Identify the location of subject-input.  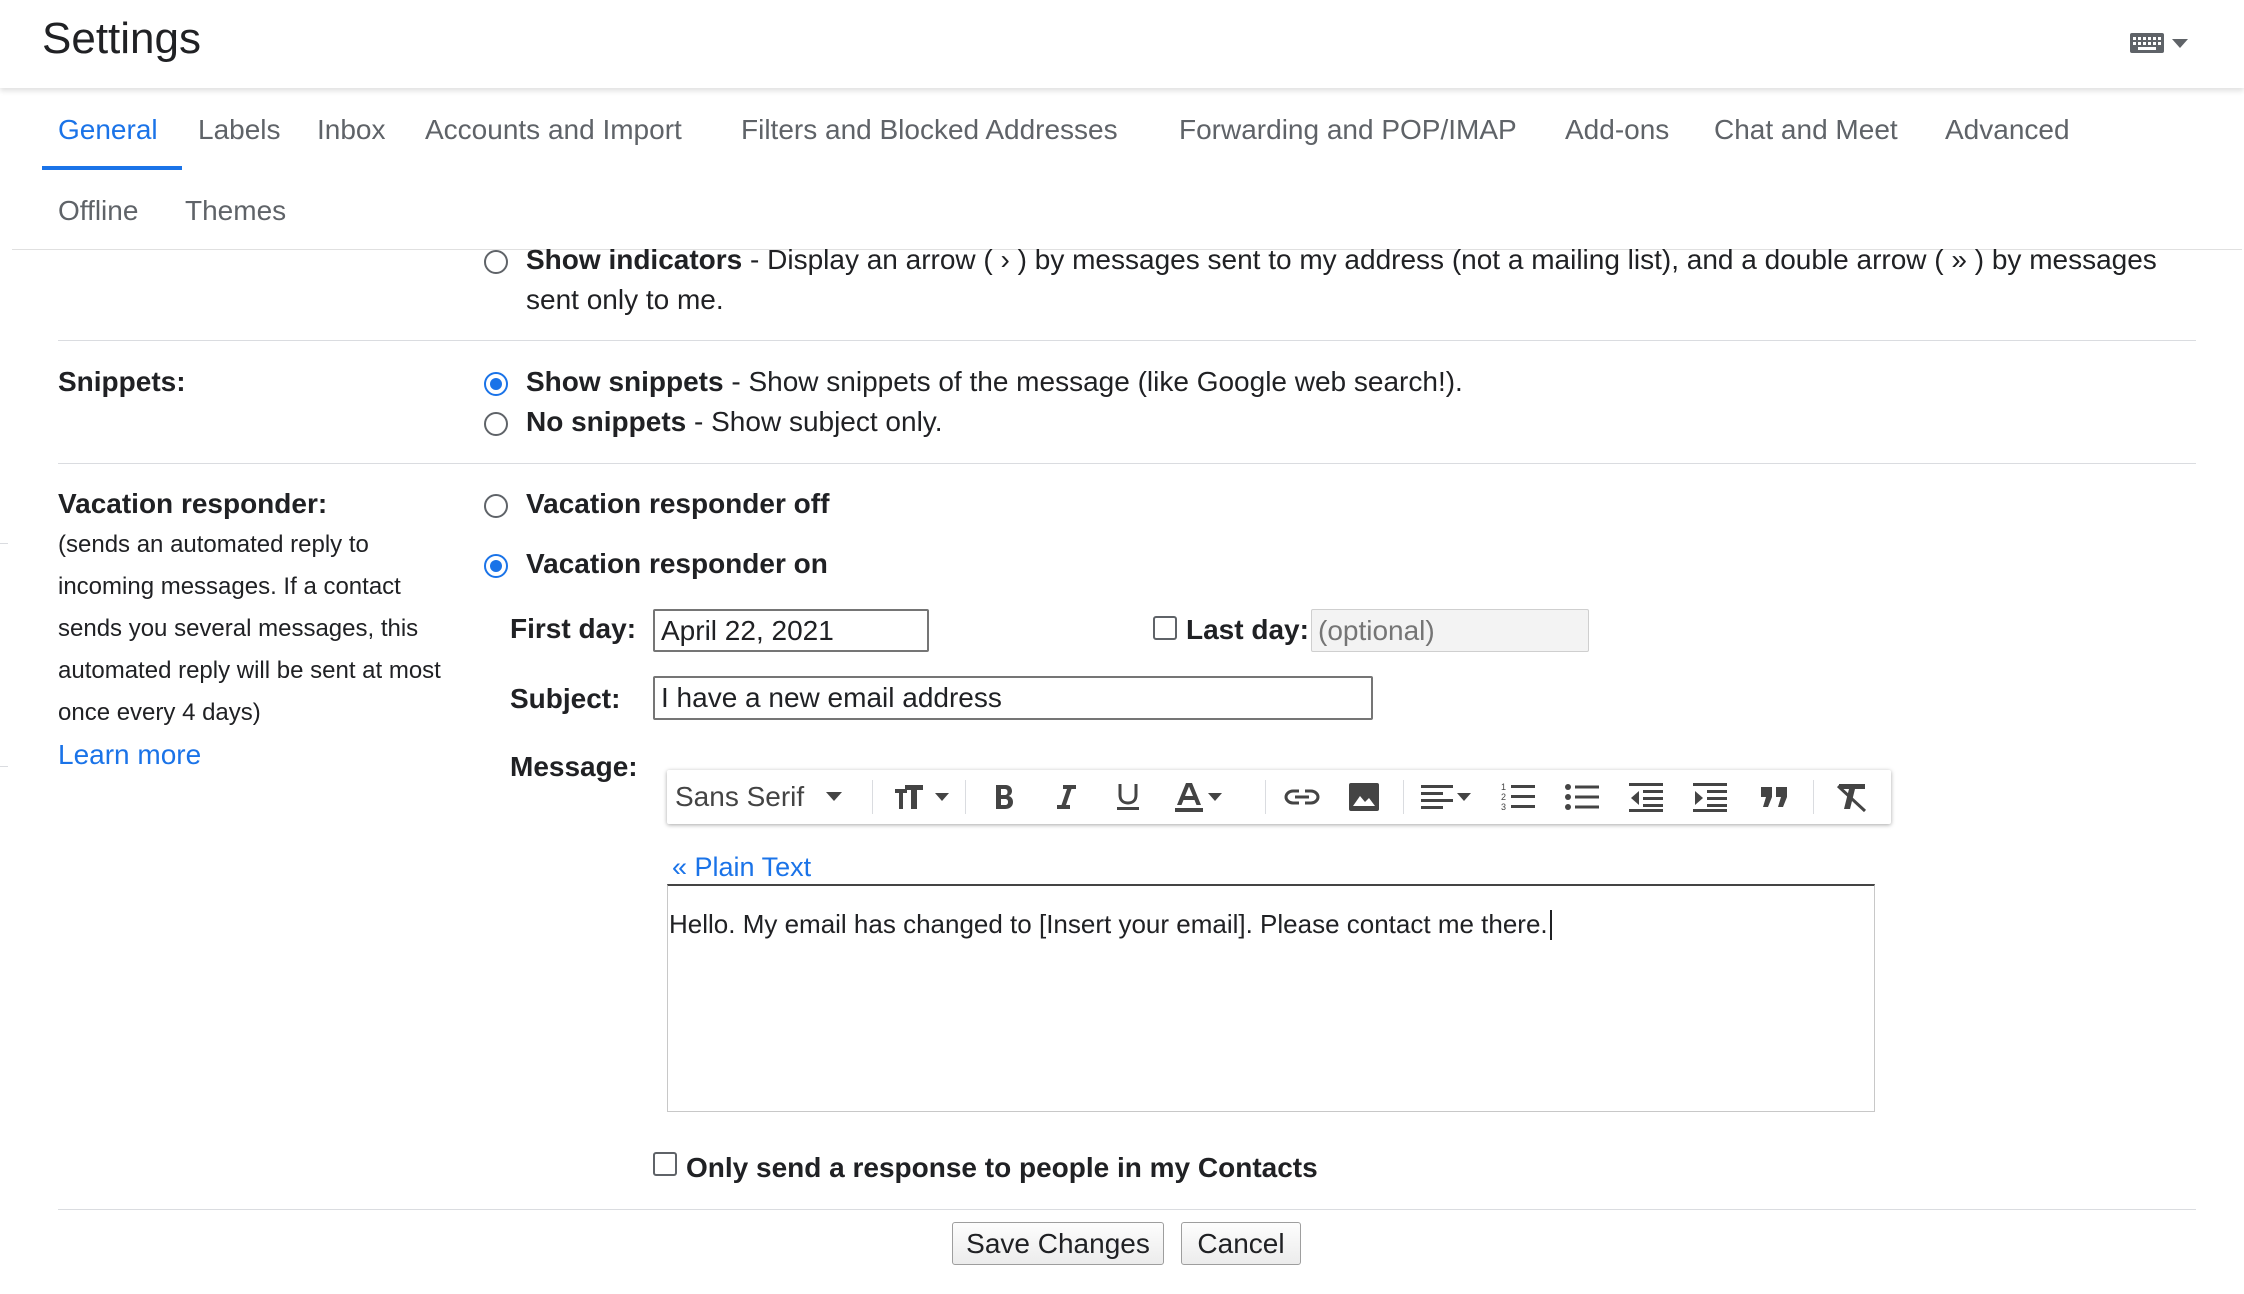
(1013, 698).